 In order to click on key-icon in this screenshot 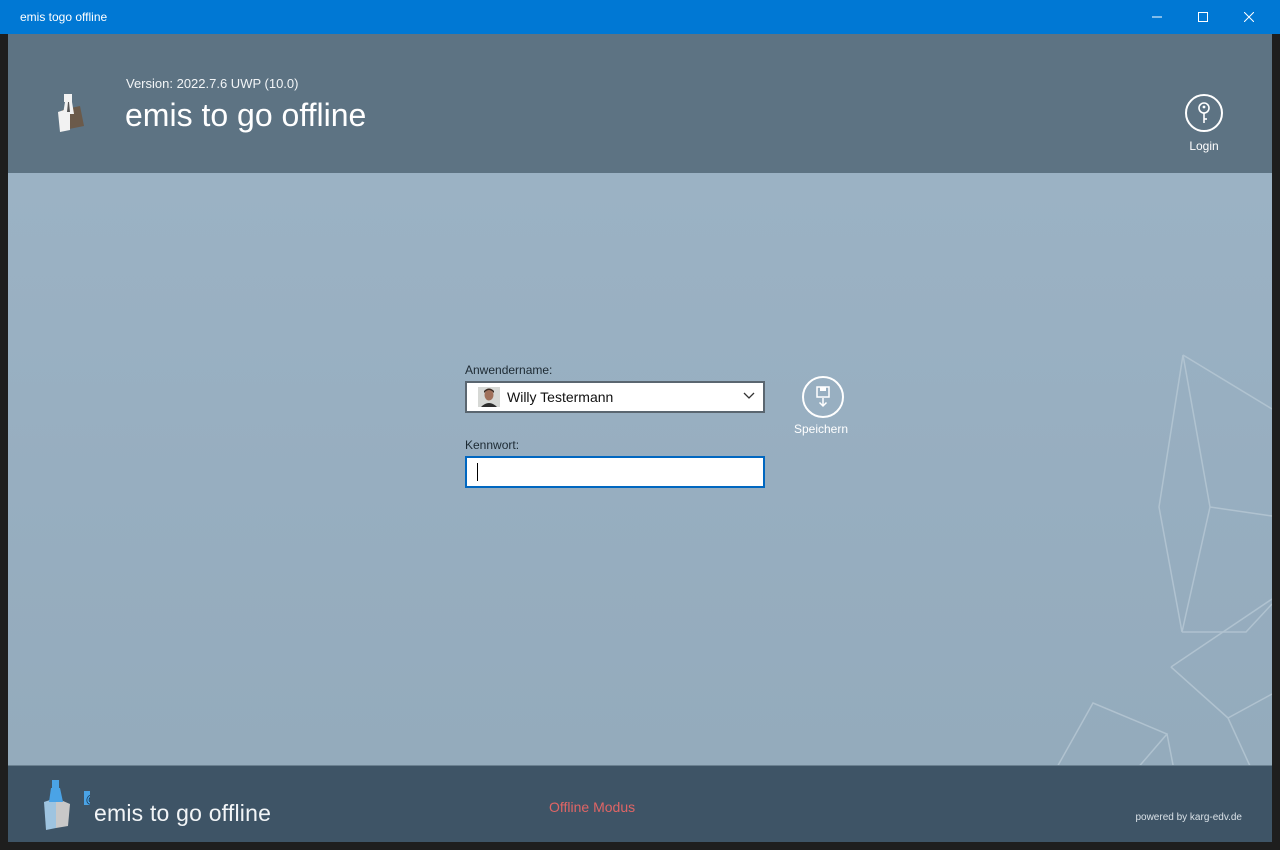, I will do `click(1204, 112)`.